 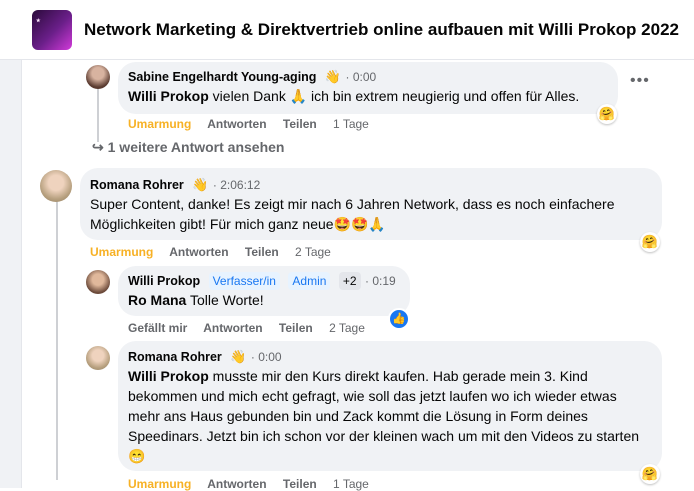 What do you see at coordinates (52, 30) in the screenshot?
I see `group-cover-thumbnail: ★` at bounding box center [52, 30].